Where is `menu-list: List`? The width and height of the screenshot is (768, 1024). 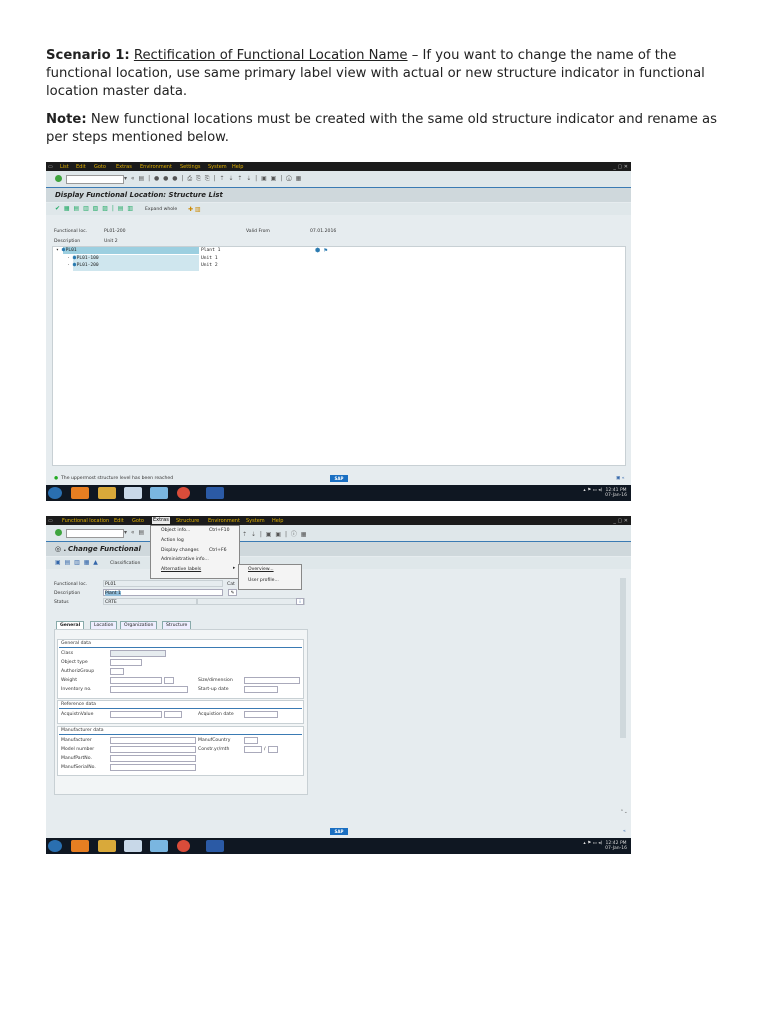
menu-list: List is located at coordinates (64, 167).